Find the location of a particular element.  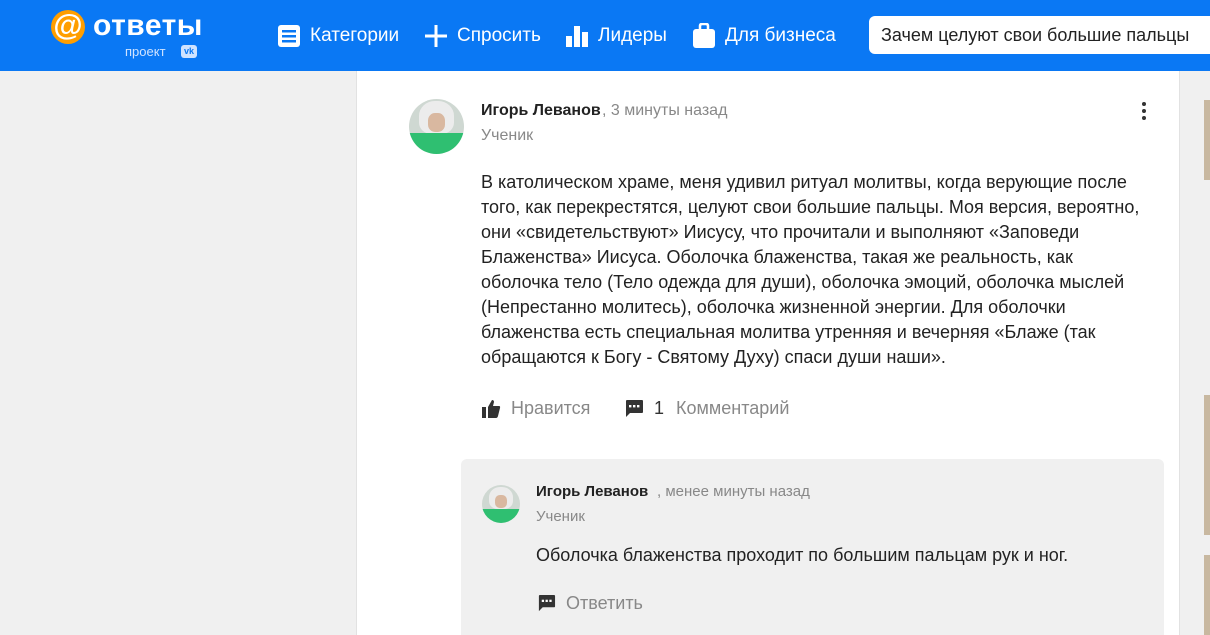

list-icon is located at coordinates (289, 36).